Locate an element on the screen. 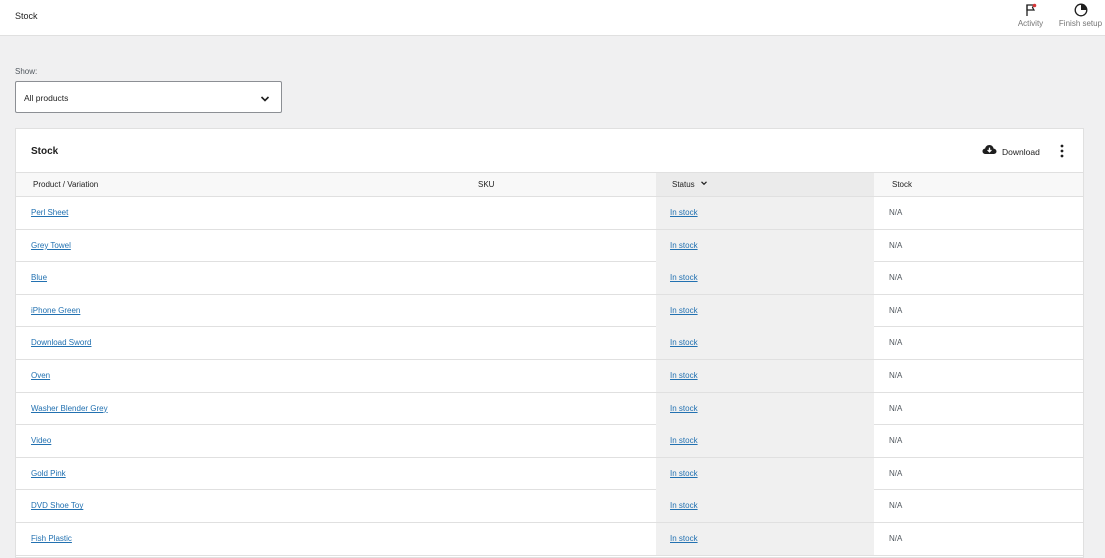  table-header: Product / Variation SKU Status Stock is located at coordinates (549, 184).